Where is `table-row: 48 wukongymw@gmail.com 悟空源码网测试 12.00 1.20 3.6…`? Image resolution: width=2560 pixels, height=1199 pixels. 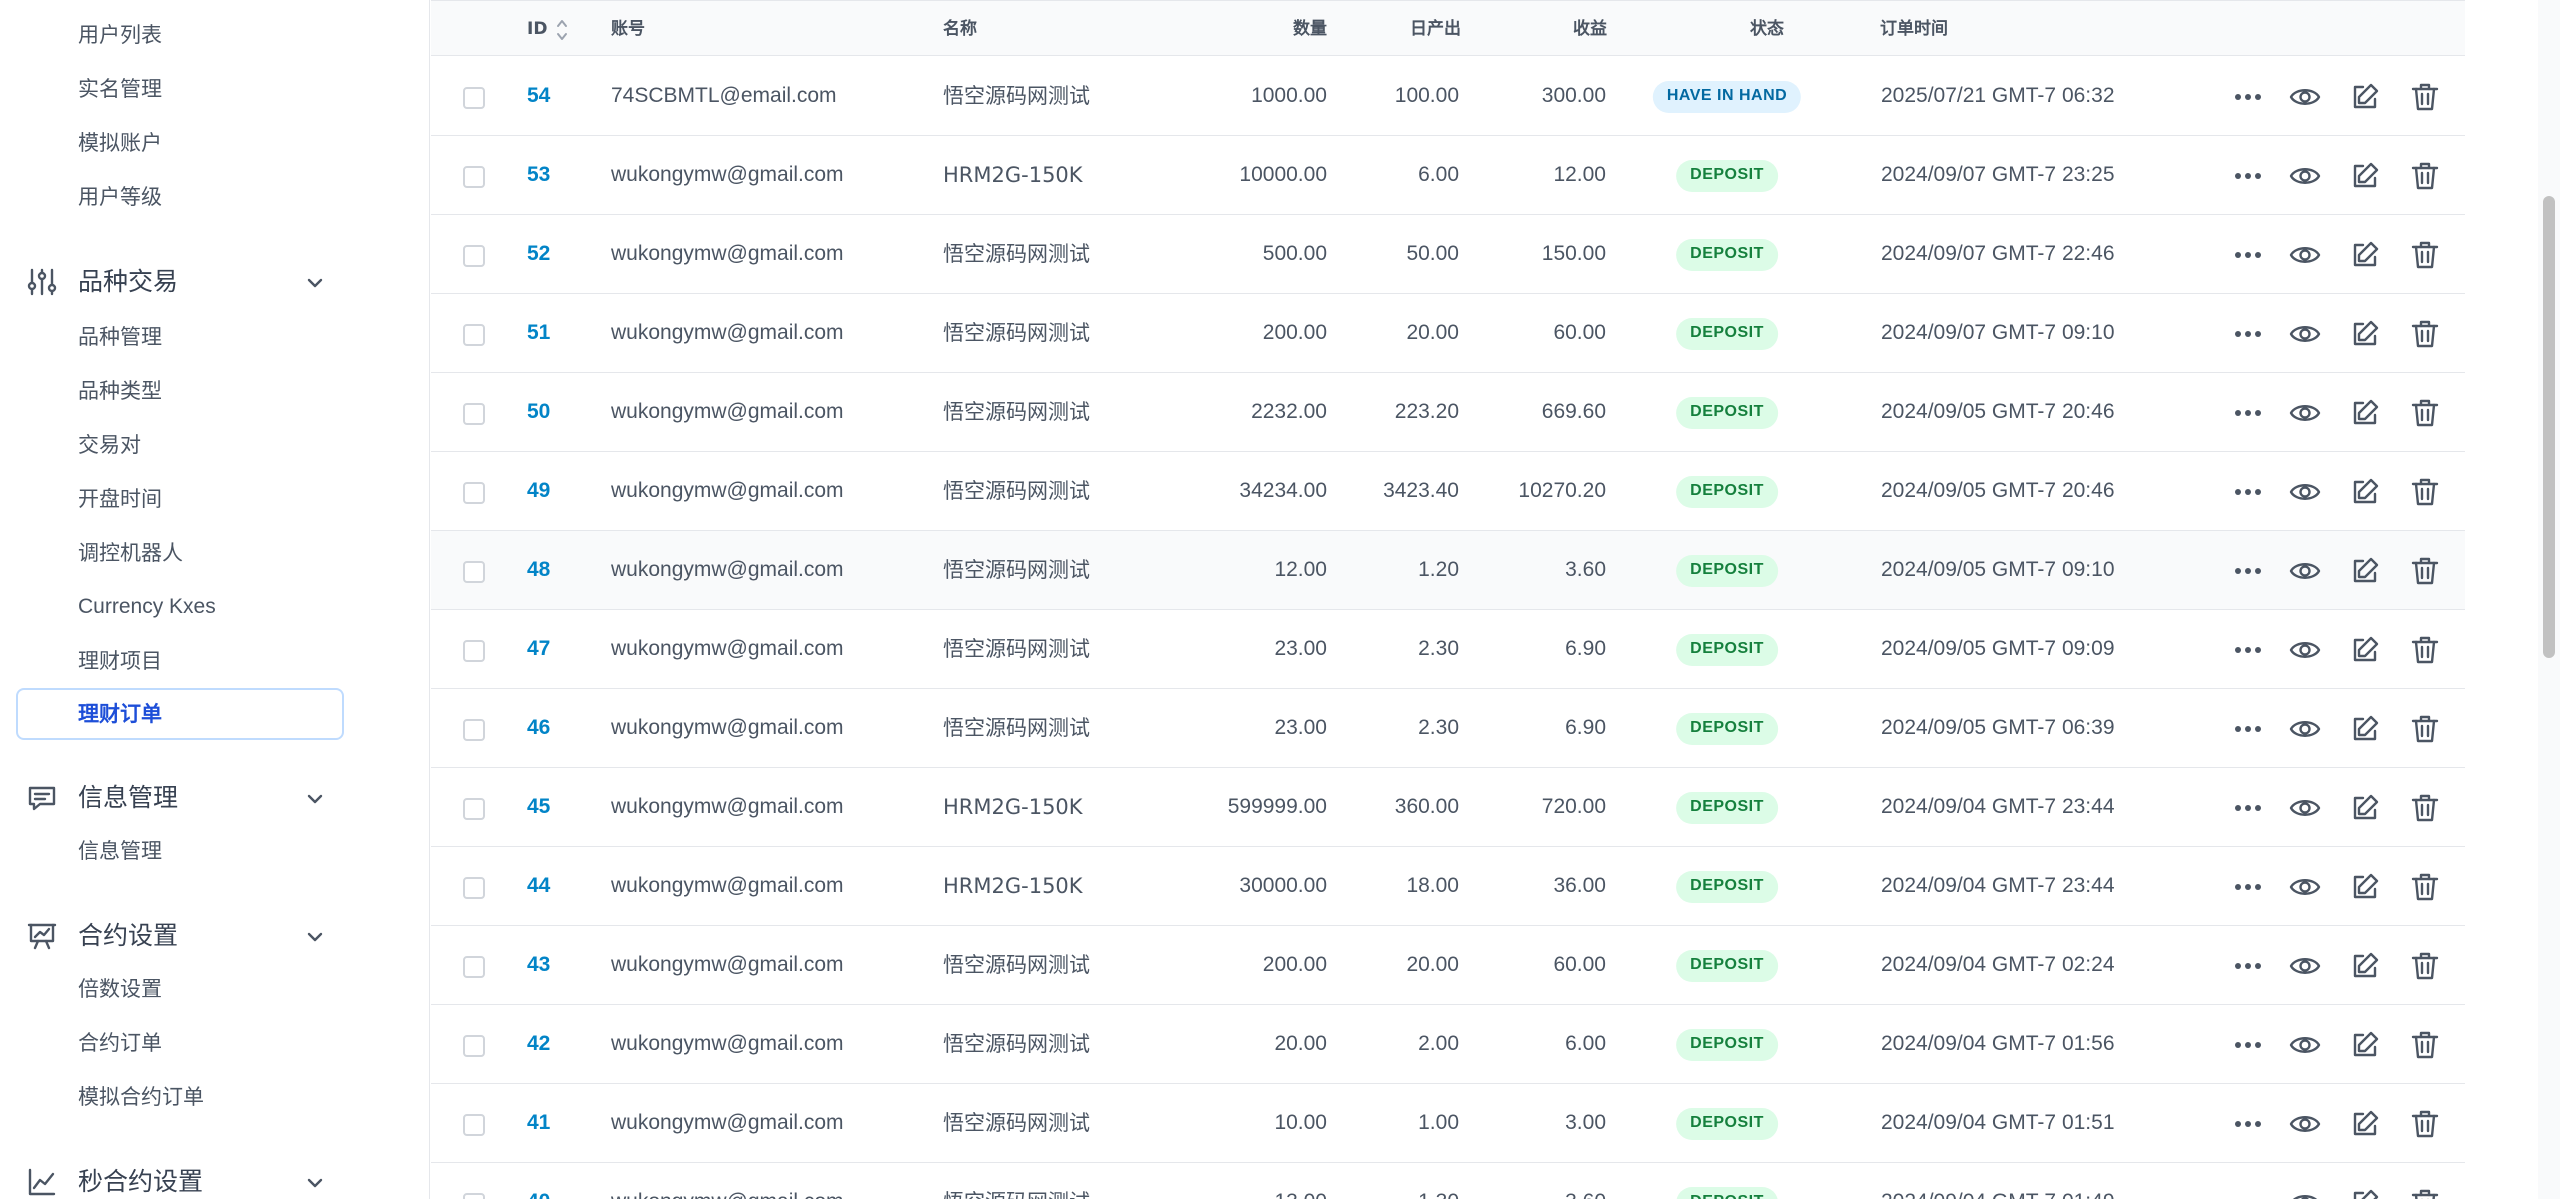
table-row: 48 wukongymw@gmail.com 悟空源码网测试 12.00 1.20 3.6… is located at coordinates (1448, 570).